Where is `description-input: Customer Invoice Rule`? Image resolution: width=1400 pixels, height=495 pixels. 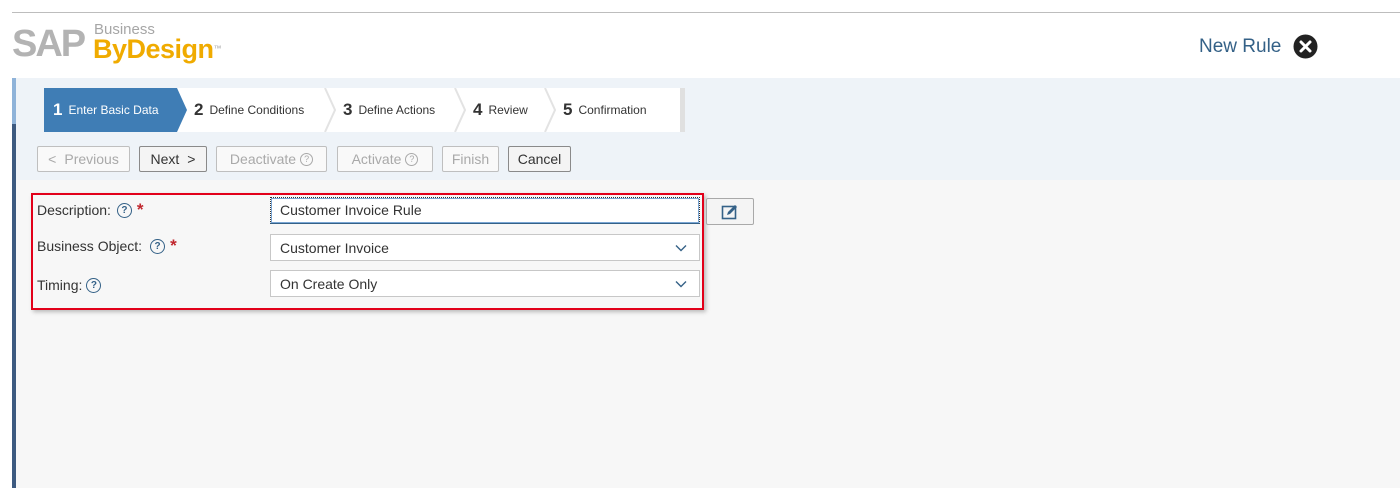
description-input: Customer Invoice Rule is located at coordinates (485, 210).